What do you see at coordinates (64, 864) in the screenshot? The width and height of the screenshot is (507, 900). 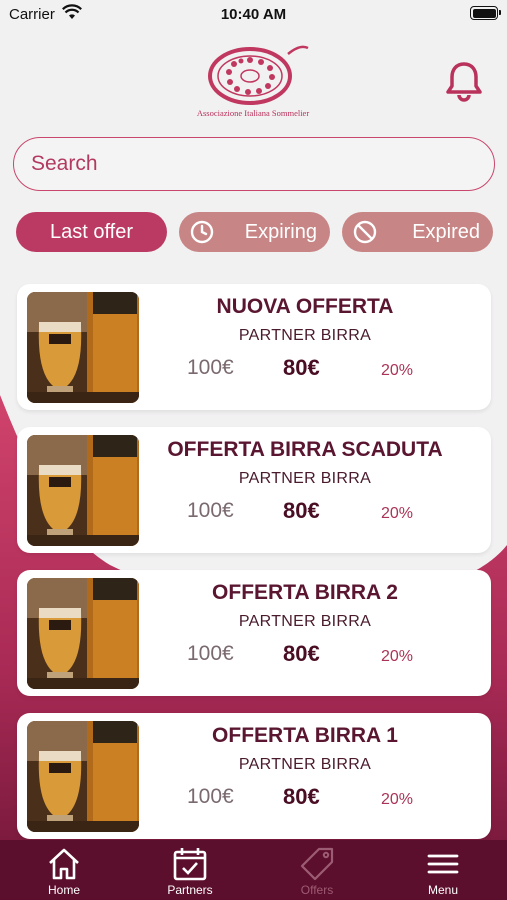 I see `home-icon` at bounding box center [64, 864].